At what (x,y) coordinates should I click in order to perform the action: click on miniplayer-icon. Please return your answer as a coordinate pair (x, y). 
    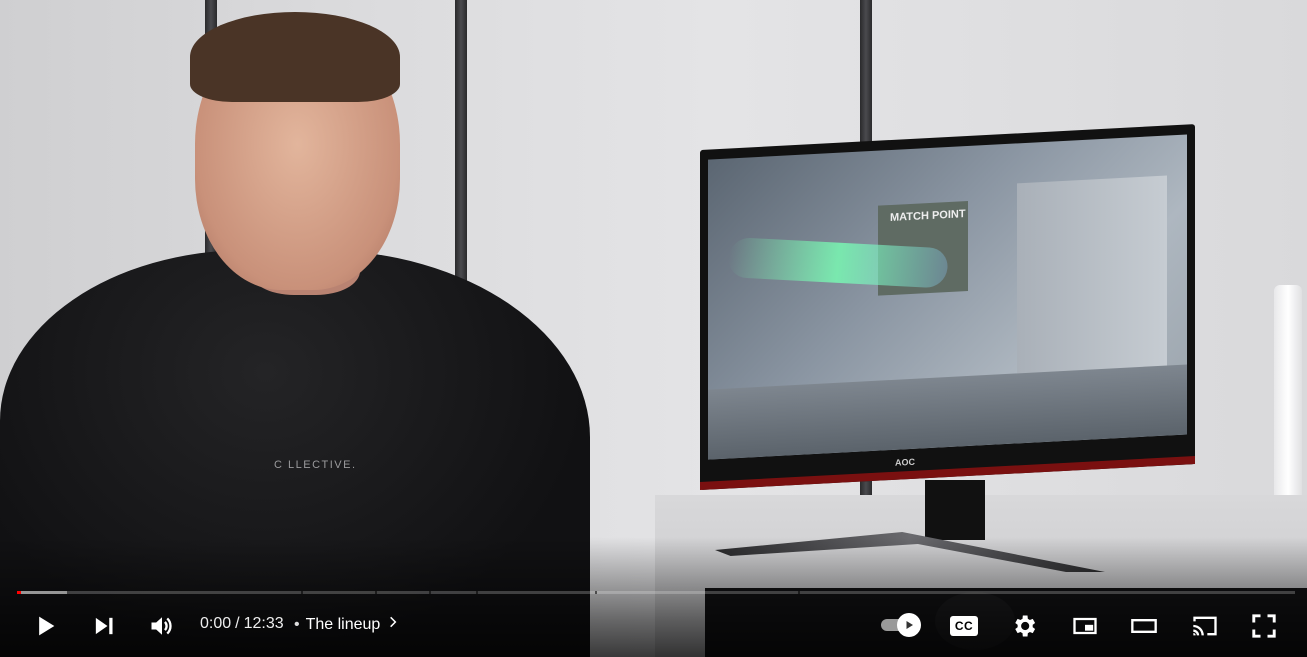
    Looking at the image, I should click on (1085, 626).